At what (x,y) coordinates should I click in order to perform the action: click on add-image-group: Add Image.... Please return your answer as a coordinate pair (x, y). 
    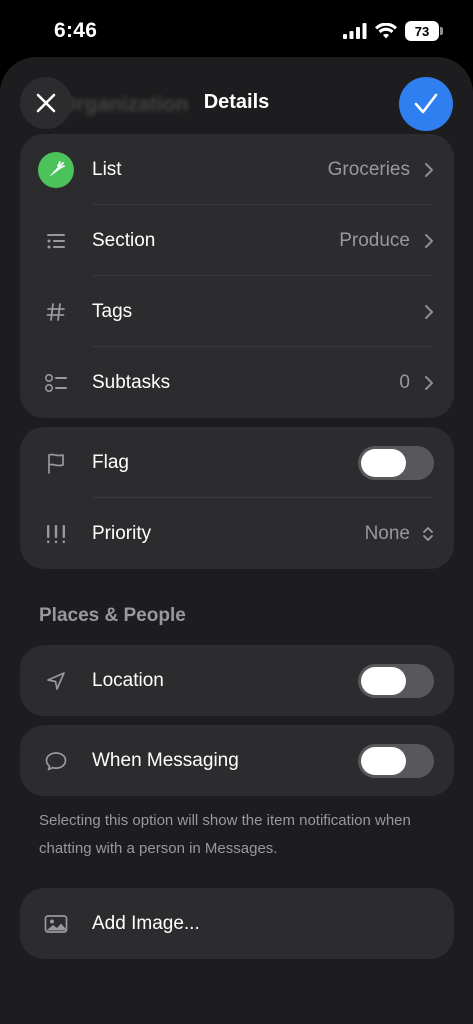
    Looking at the image, I should click on (237, 923).